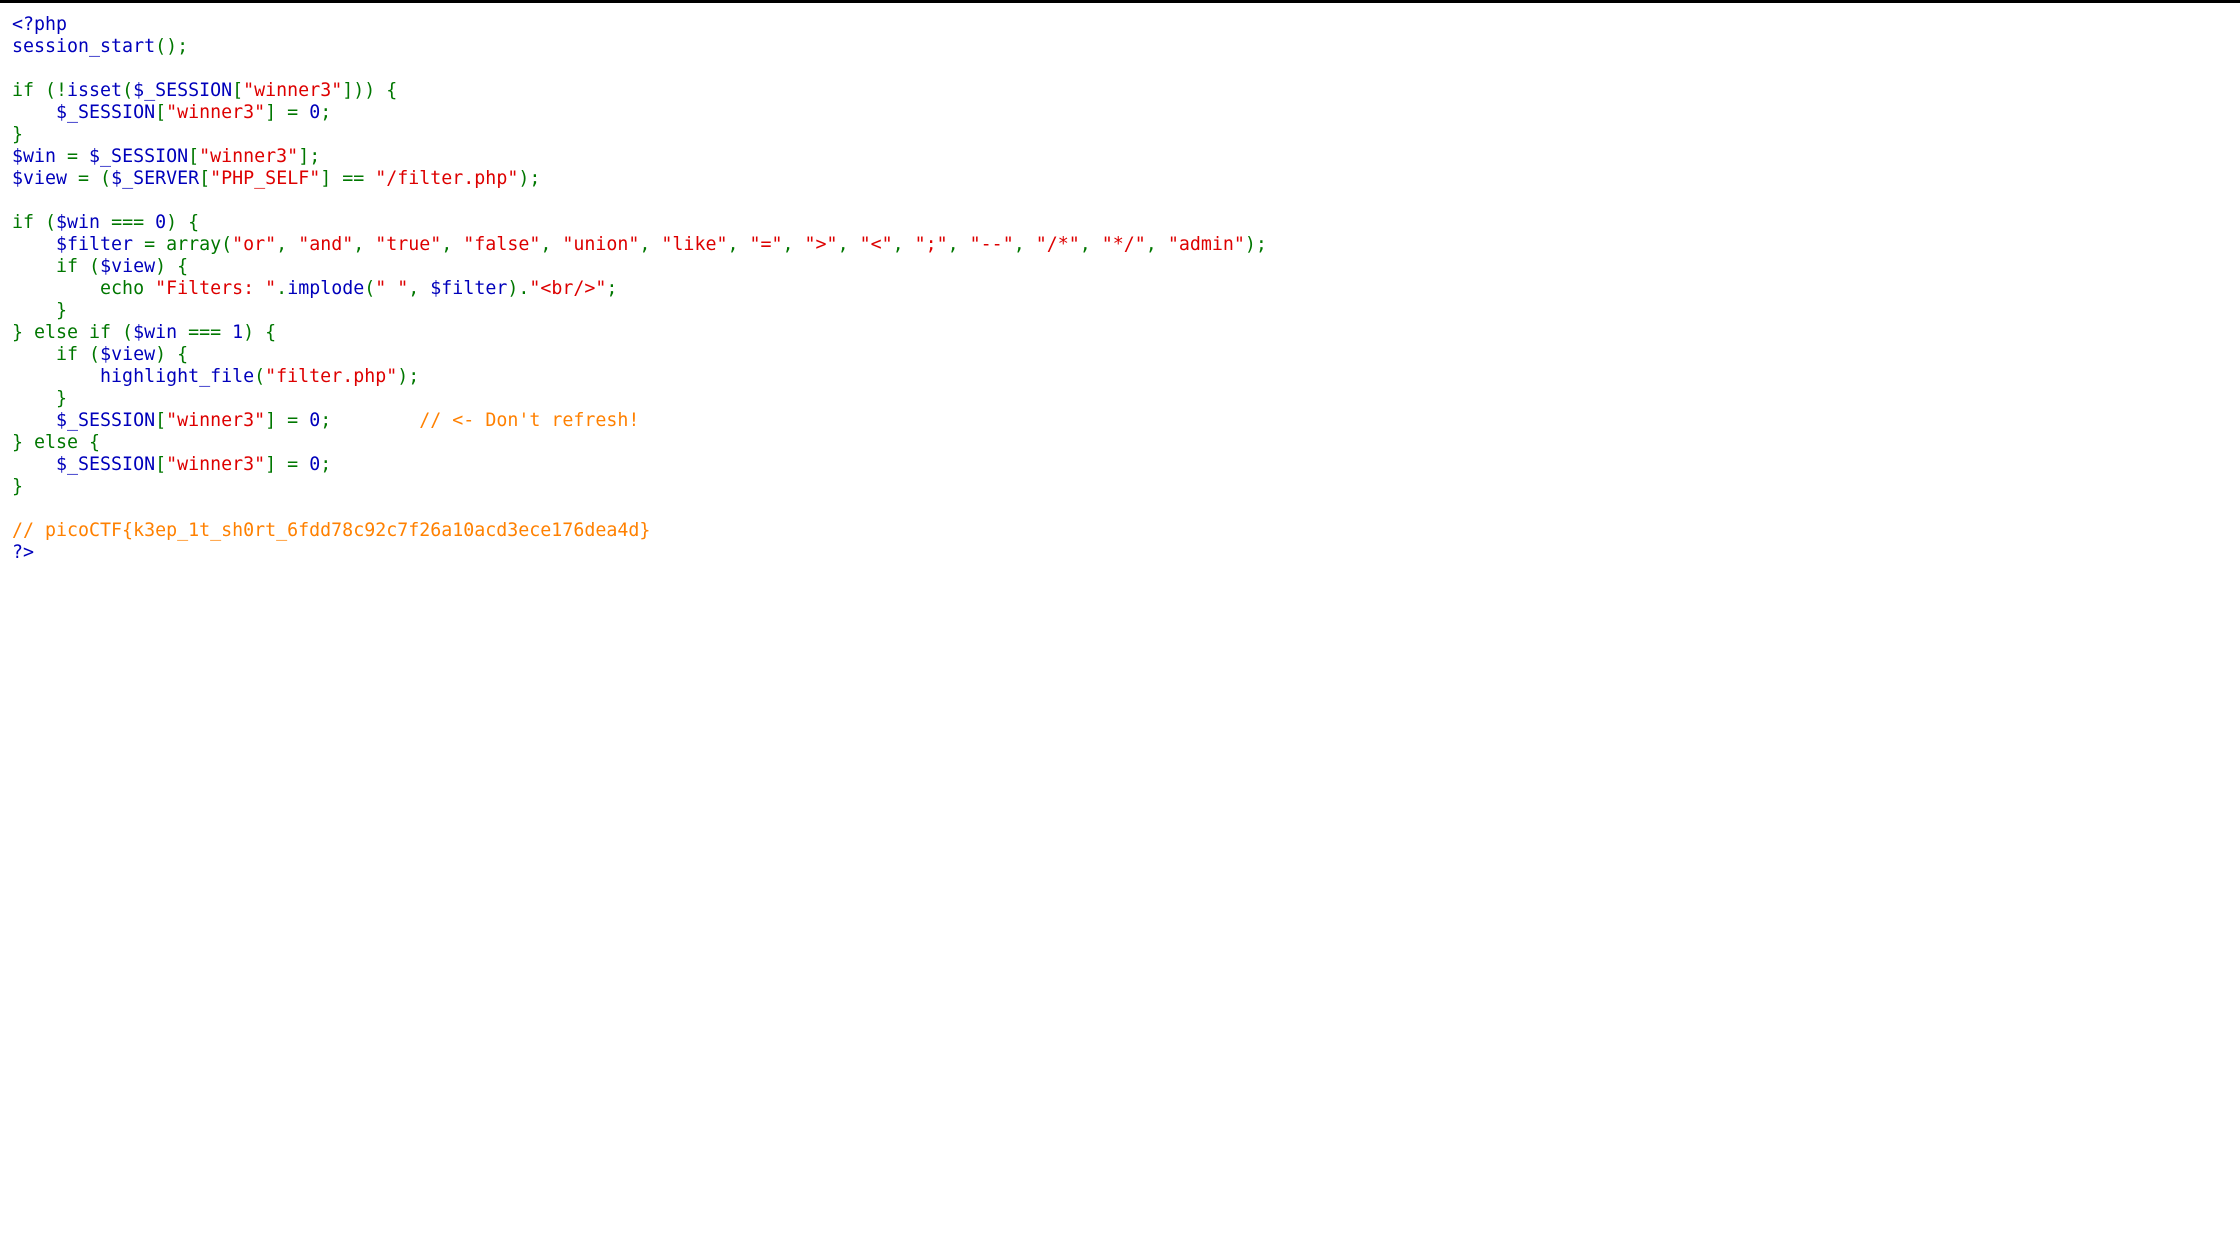  I want to click on code-line: } else {, so click(639, 443).